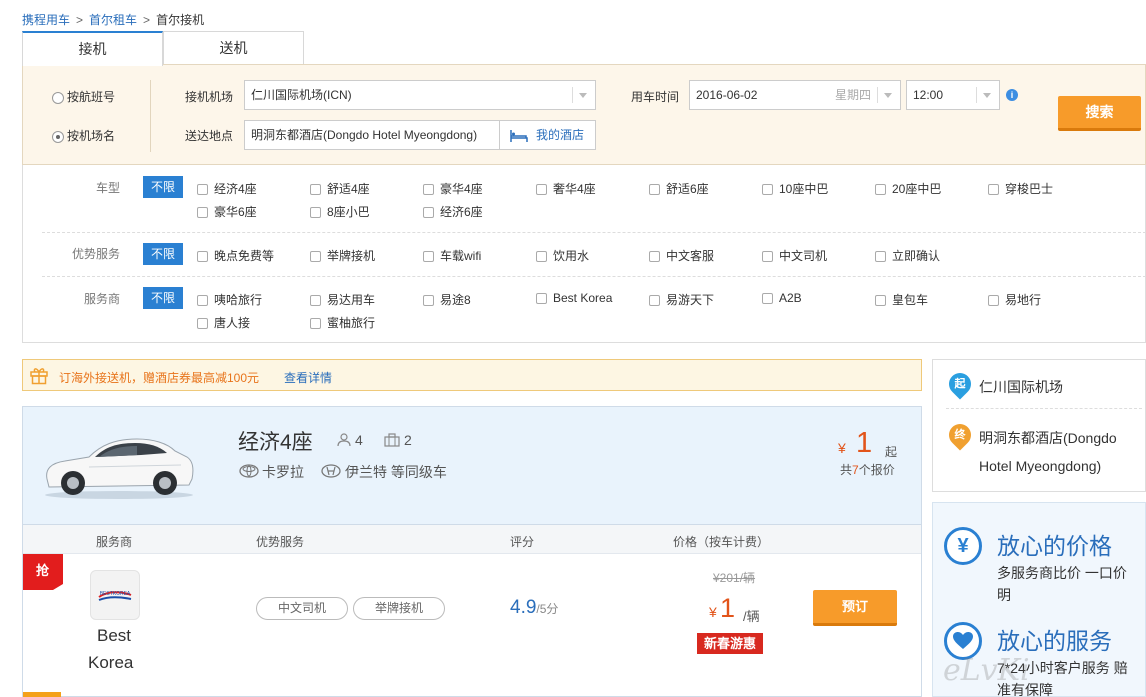 The image size is (1146, 697). Describe the element at coordinates (795, 188) in the screenshot. I see `filter-option: 10座中巴` at that location.